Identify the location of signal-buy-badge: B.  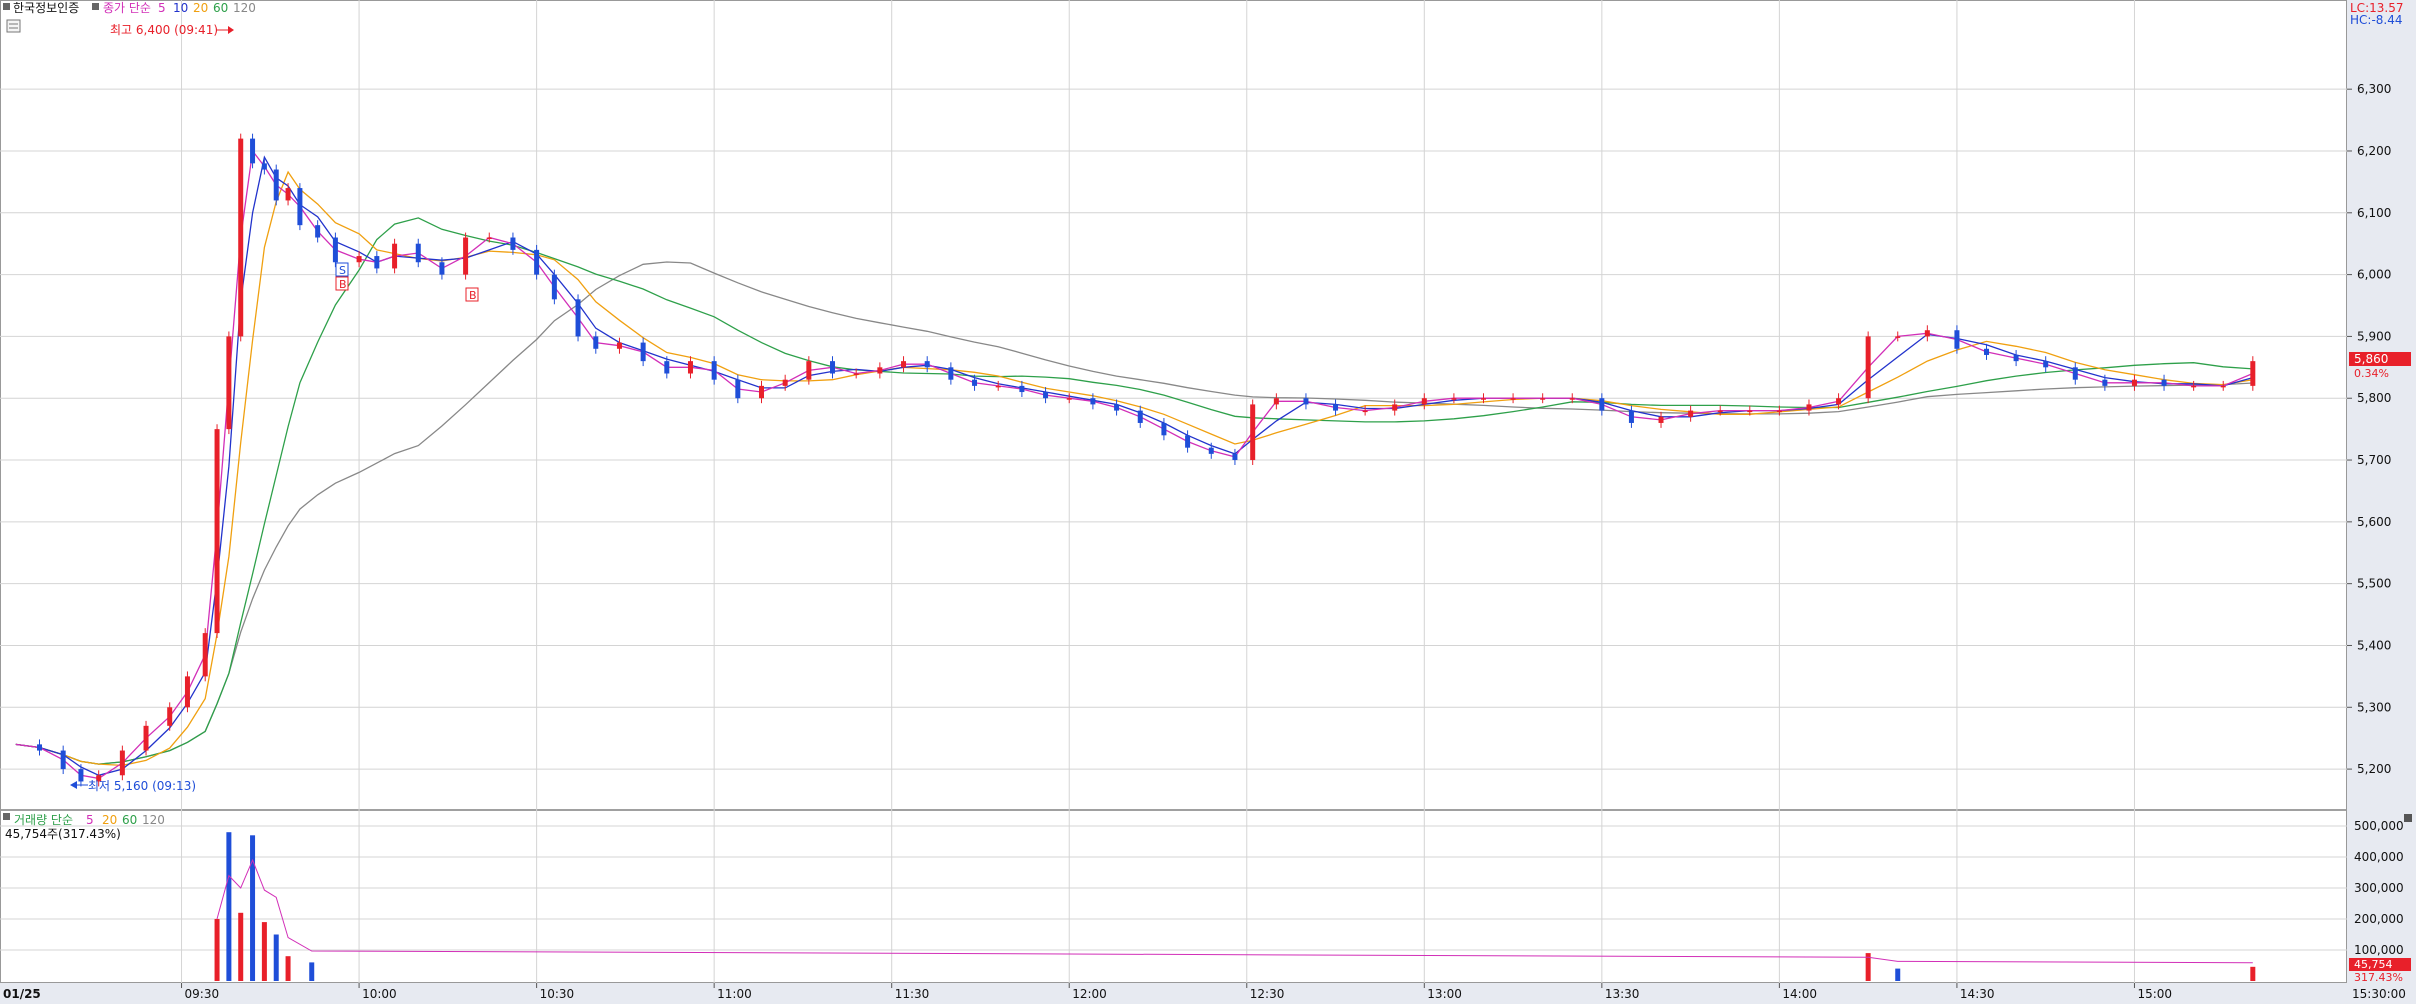
(342, 283).